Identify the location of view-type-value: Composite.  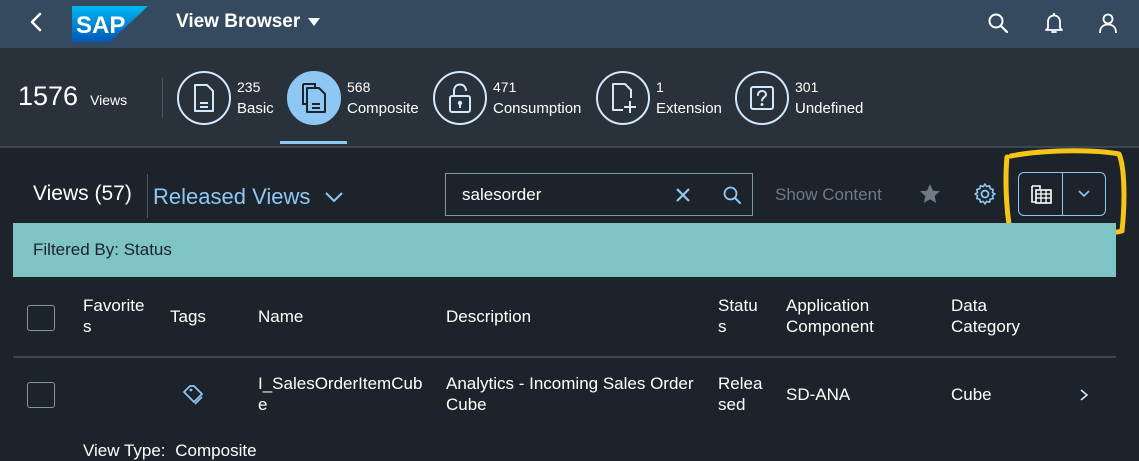
(216, 450).